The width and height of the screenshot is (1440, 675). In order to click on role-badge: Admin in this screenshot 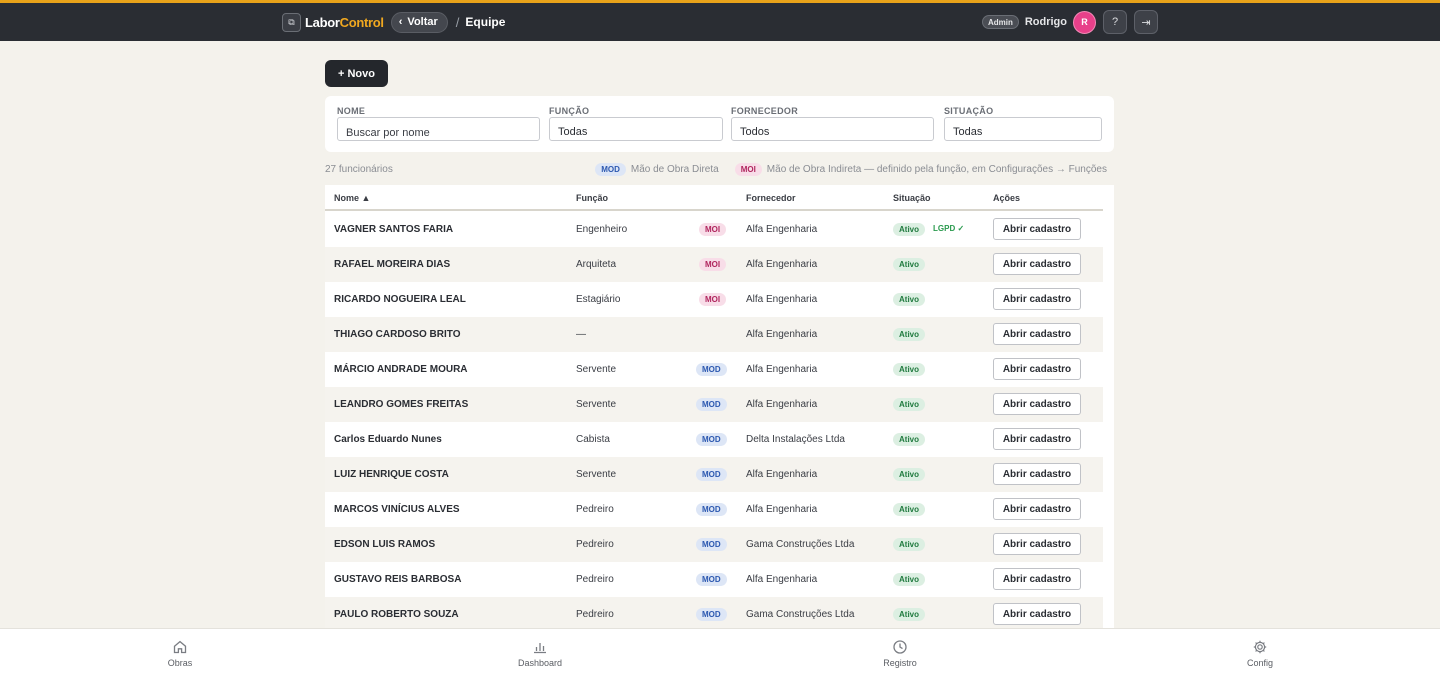, I will do `click(1000, 22)`.